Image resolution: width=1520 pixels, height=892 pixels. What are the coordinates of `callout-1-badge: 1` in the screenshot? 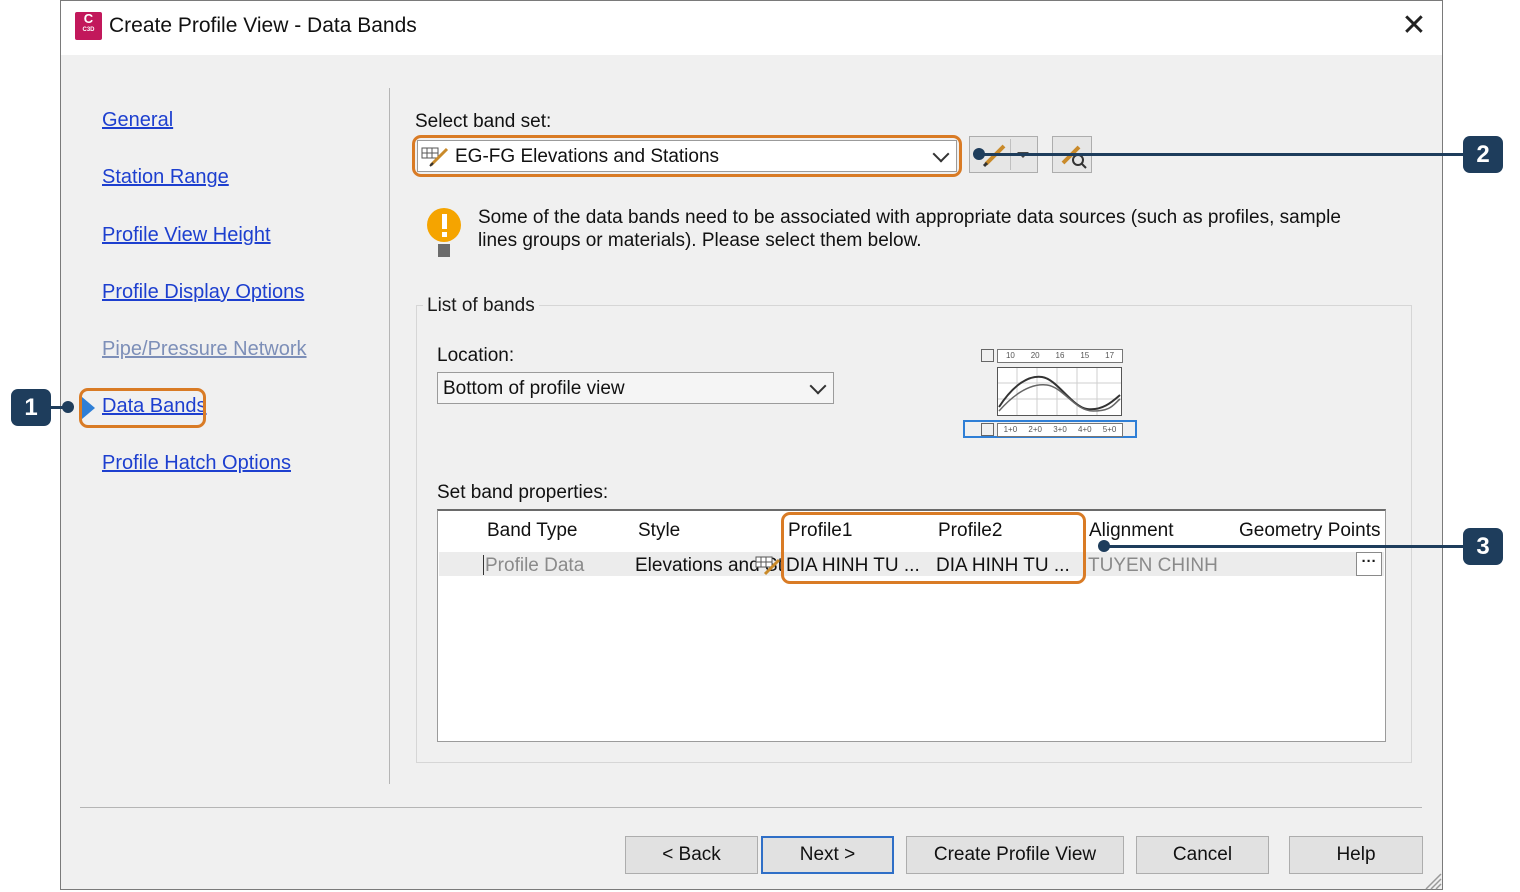 It's located at (31, 407).